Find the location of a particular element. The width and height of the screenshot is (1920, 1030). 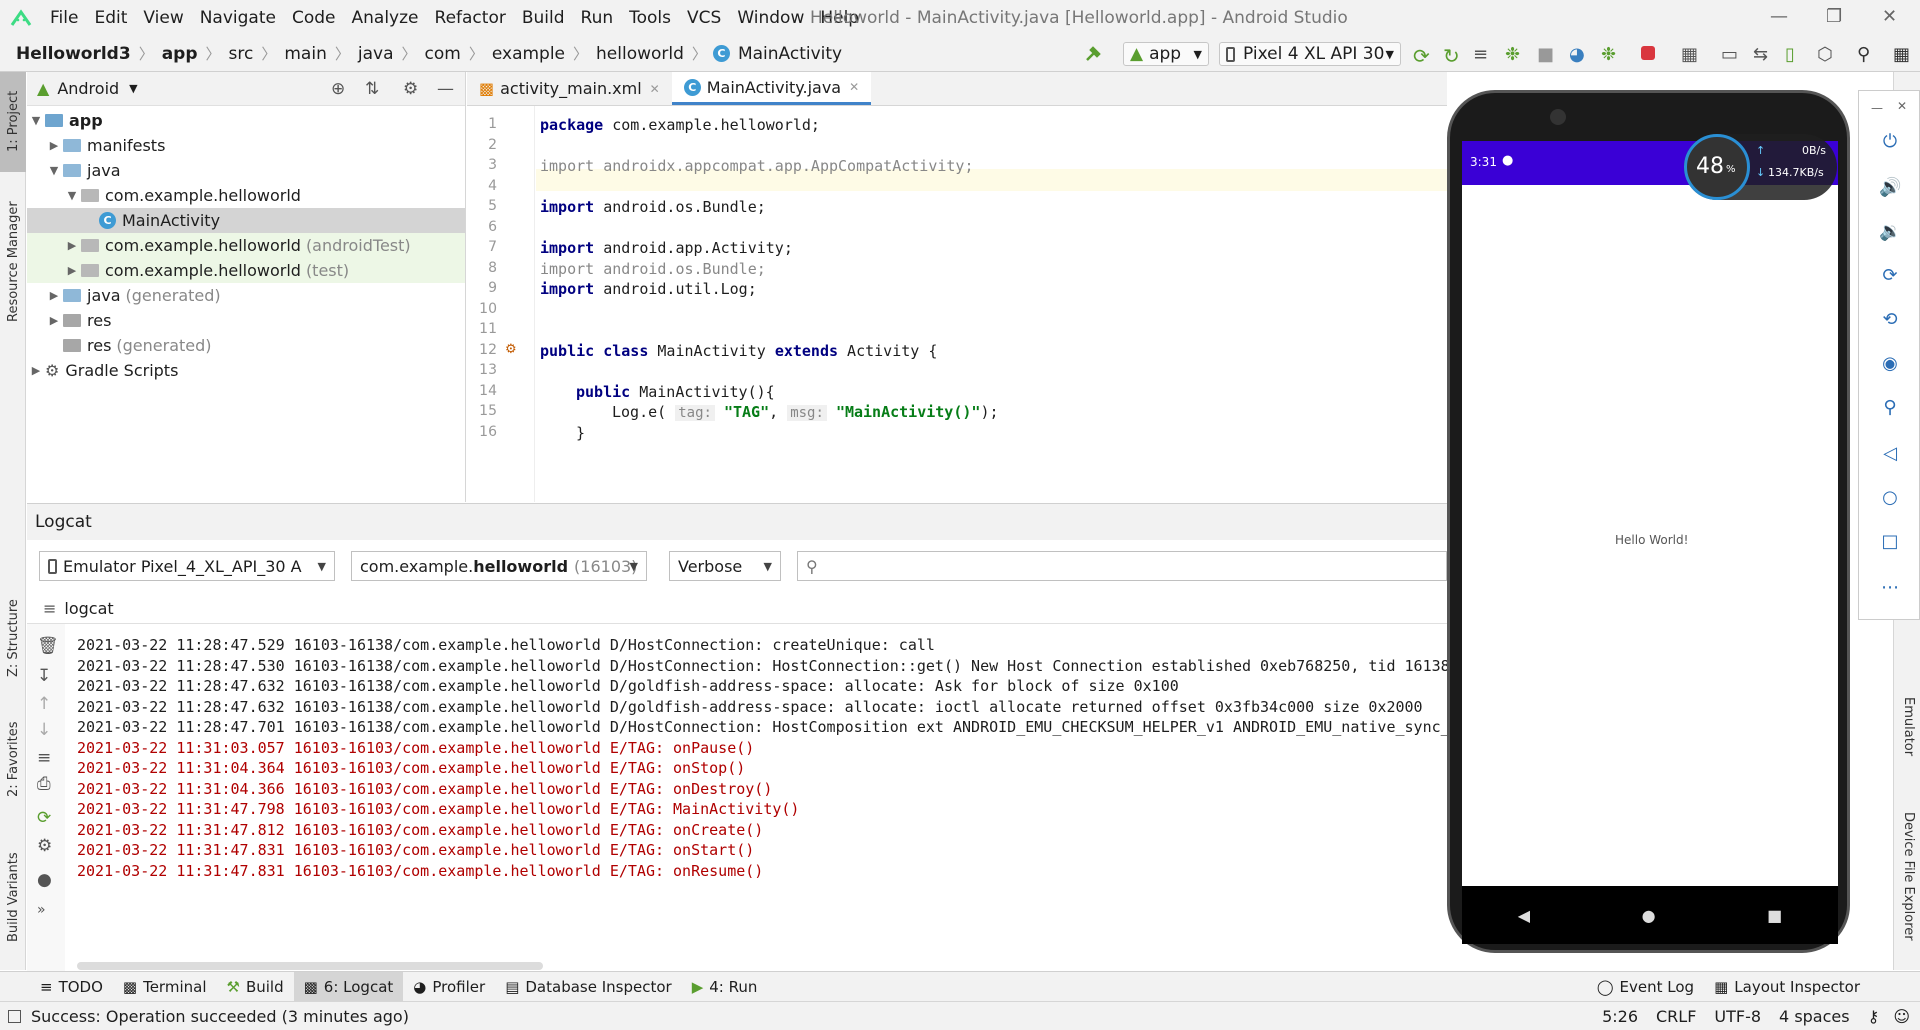

project-view-selector: Android is located at coordinates (88, 88).